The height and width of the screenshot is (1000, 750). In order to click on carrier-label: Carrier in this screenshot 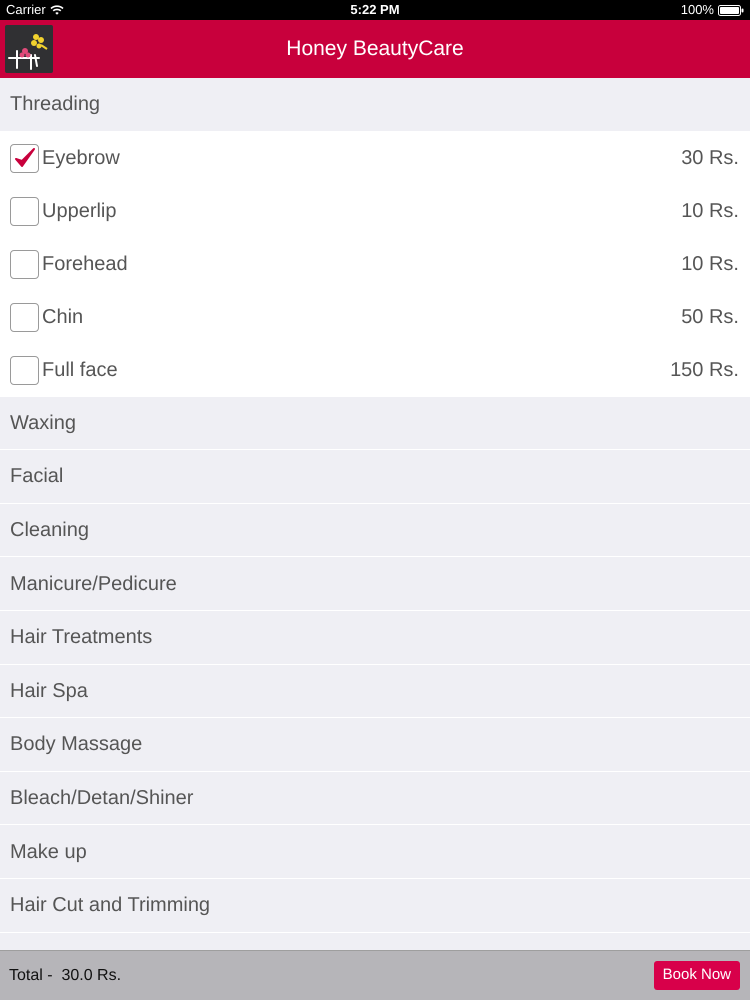, I will do `click(26, 10)`.